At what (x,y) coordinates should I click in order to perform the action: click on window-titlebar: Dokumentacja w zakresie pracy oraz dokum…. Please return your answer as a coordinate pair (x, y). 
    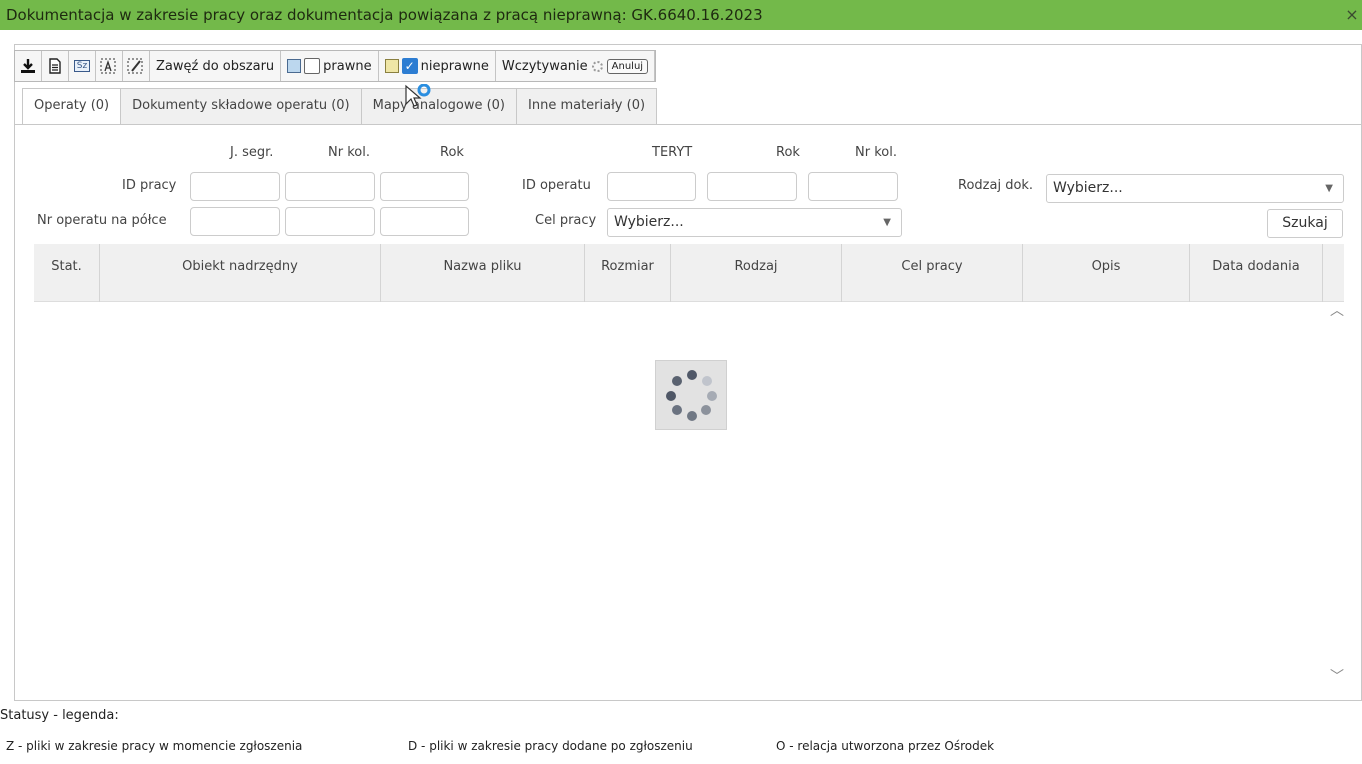
    Looking at the image, I should click on (681, 15).